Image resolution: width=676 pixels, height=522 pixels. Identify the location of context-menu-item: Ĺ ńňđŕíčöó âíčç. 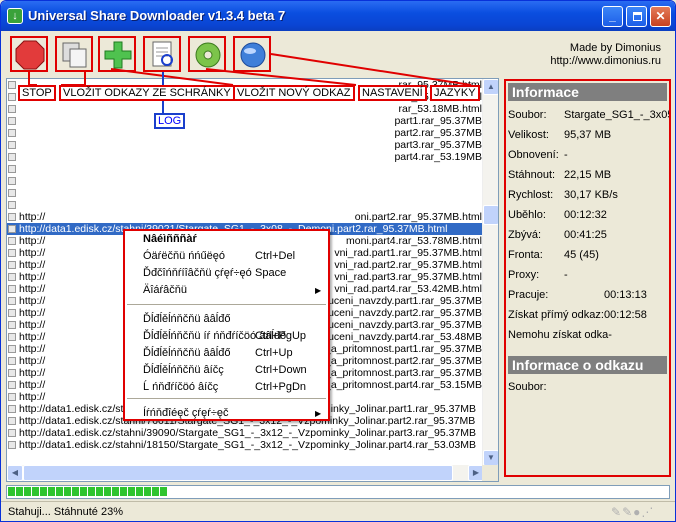
(180, 387).